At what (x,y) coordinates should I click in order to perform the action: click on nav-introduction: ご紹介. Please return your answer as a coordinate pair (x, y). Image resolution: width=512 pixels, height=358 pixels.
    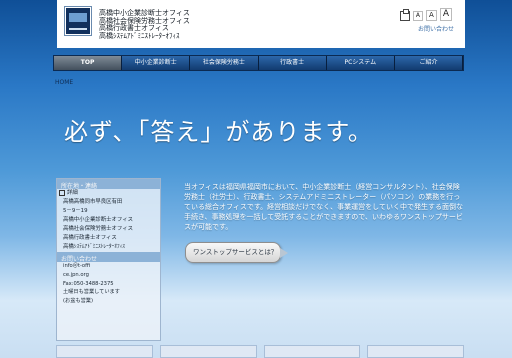
    Looking at the image, I should click on (429, 63).